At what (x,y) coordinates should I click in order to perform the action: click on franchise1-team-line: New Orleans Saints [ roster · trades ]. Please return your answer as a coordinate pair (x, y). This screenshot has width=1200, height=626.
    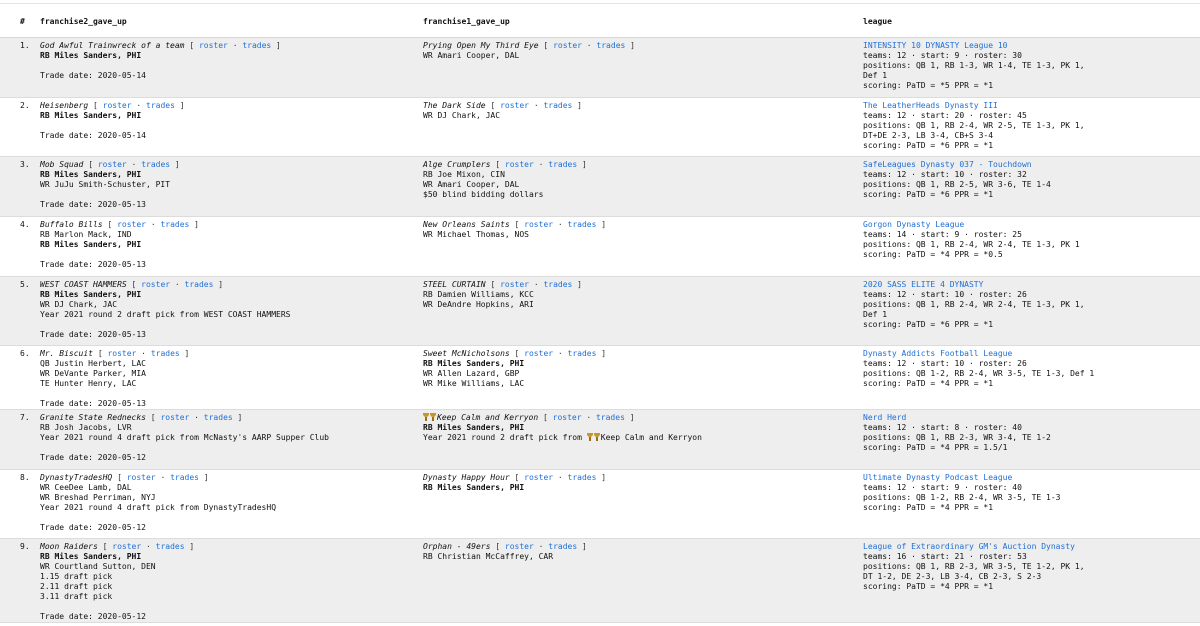
    Looking at the image, I should click on (643, 225).